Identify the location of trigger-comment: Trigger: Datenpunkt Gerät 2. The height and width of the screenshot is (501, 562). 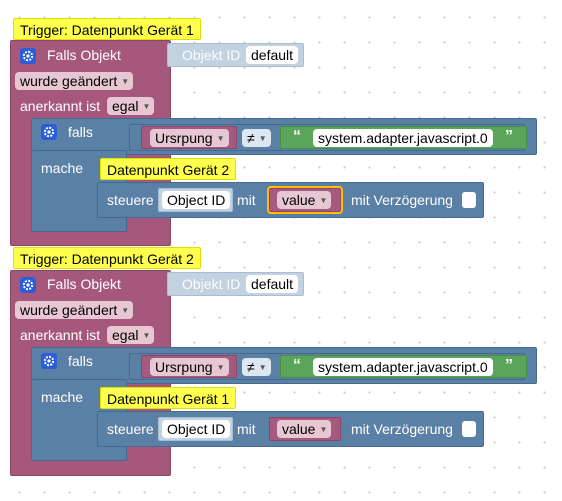
(107, 258).